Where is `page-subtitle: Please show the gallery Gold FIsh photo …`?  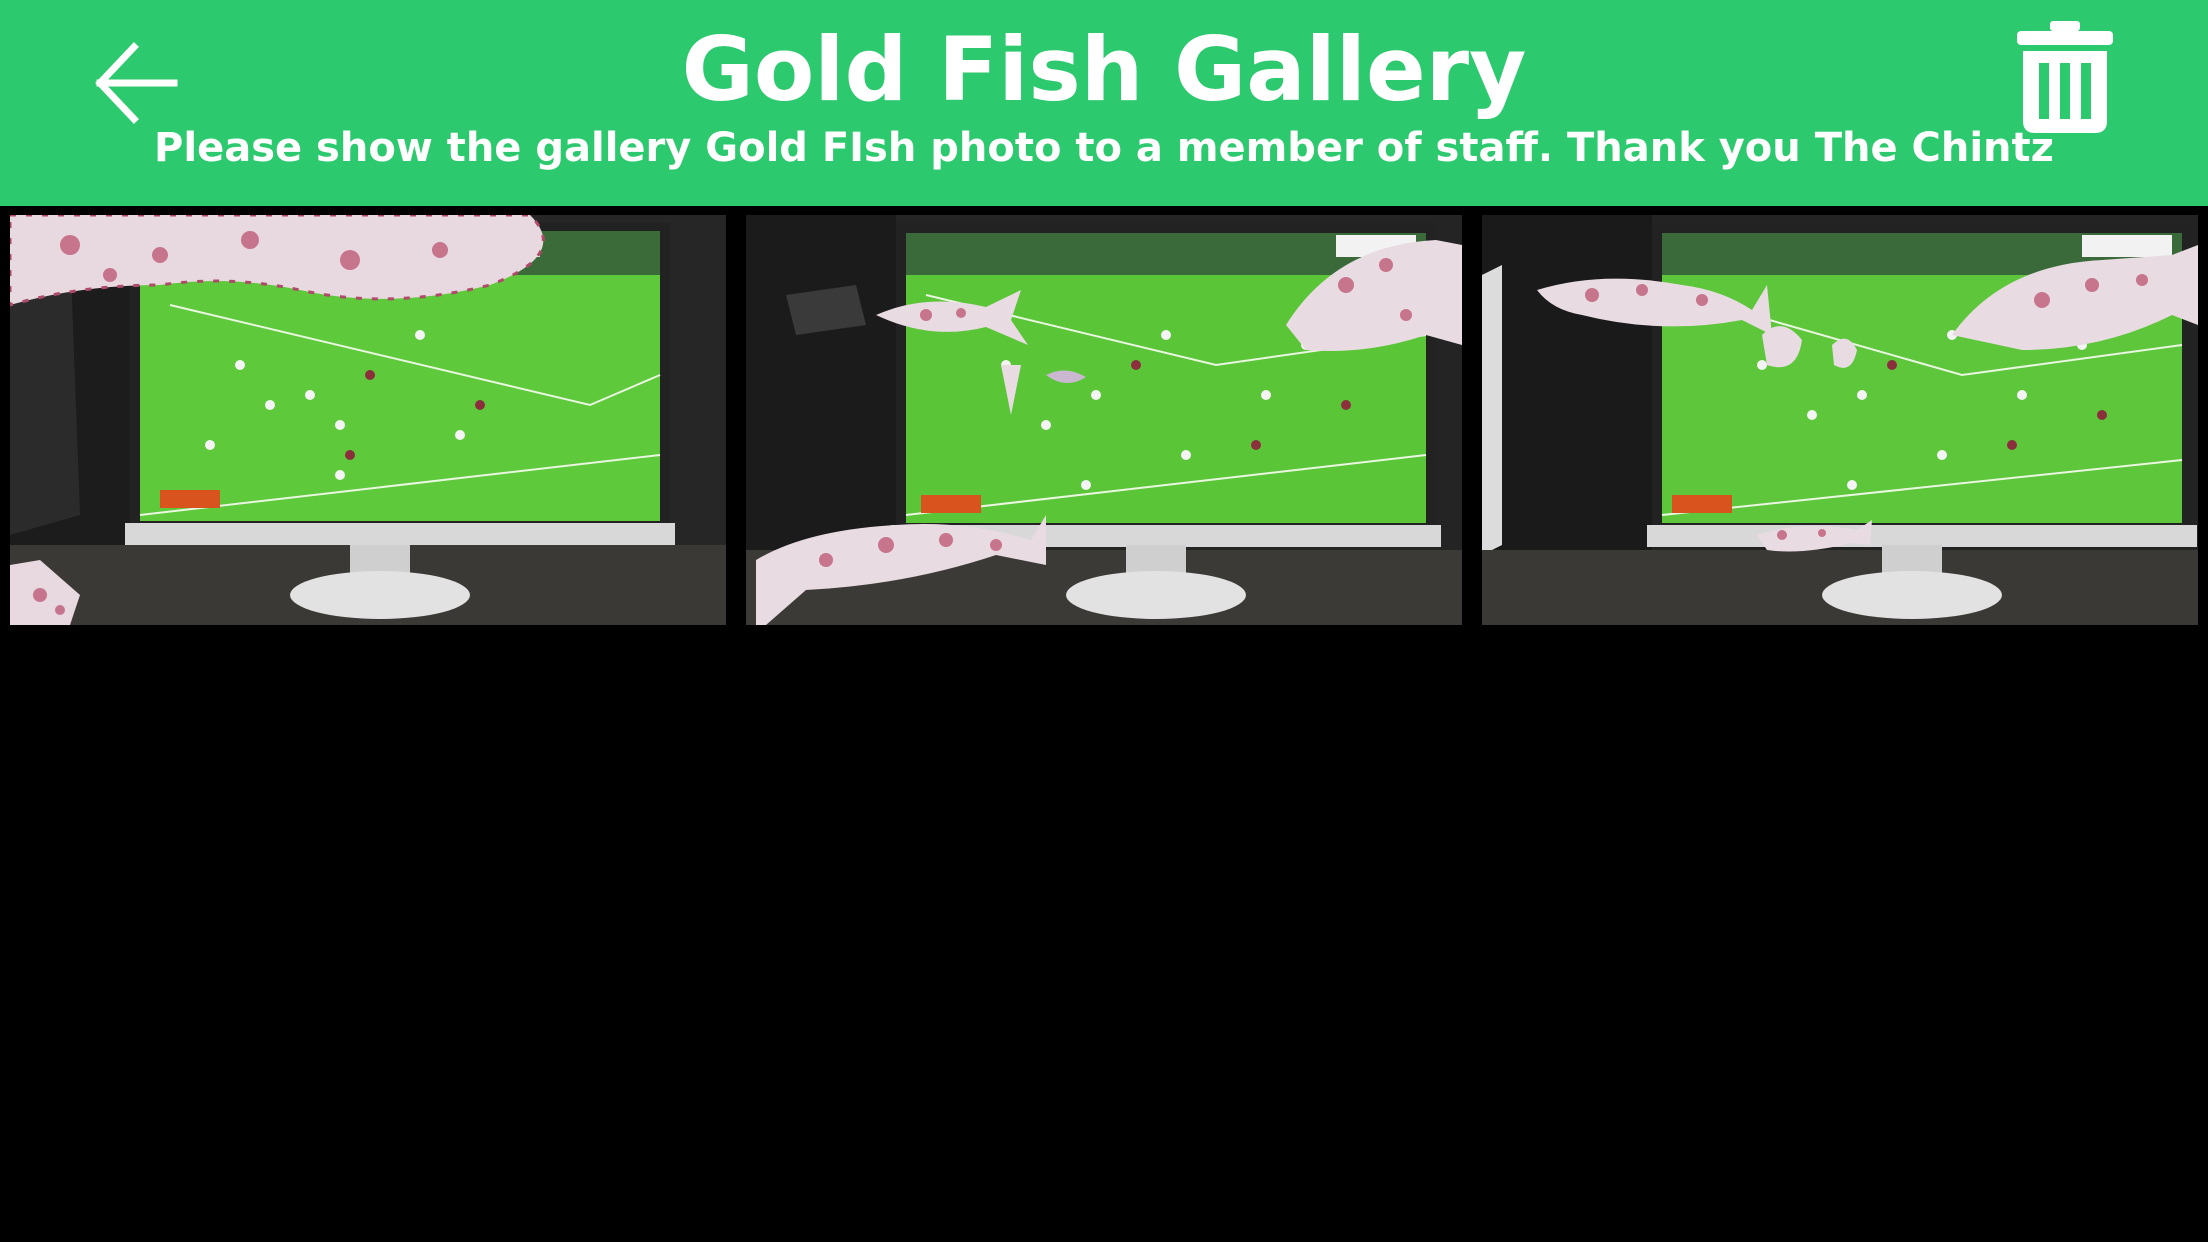 page-subtitle: Please show the gallery Gold FIsh photo … is located at coordinates (1104, 148).